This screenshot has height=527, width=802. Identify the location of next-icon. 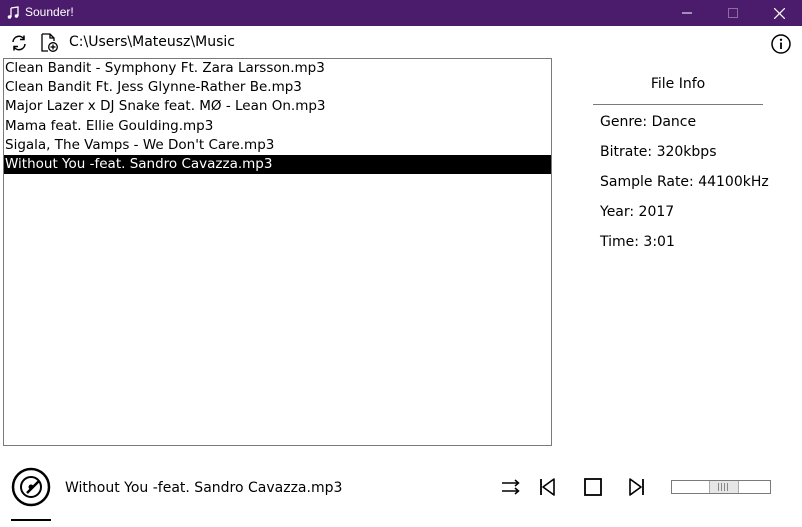
(636, 487).